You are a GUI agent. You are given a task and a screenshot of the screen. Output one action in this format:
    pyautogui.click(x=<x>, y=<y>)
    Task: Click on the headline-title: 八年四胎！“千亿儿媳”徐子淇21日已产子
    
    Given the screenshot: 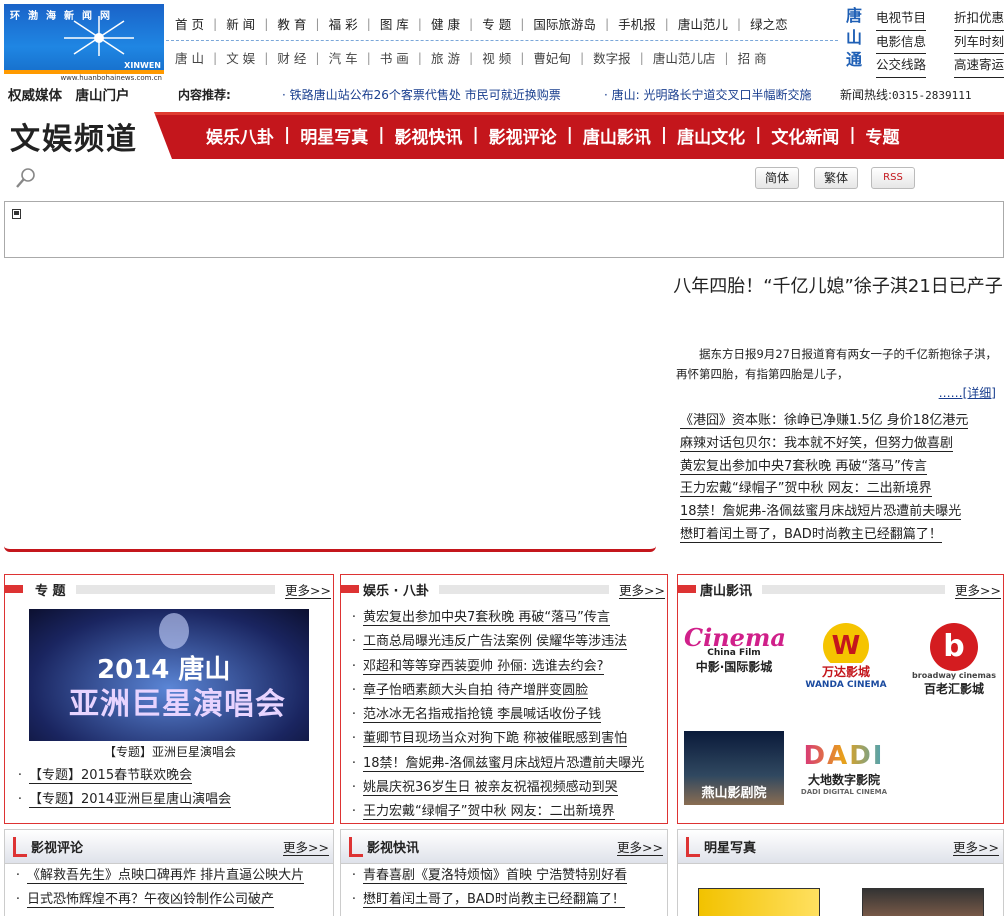 What is the action you would take?
    pyautogui.click(x=838, y=287)
    